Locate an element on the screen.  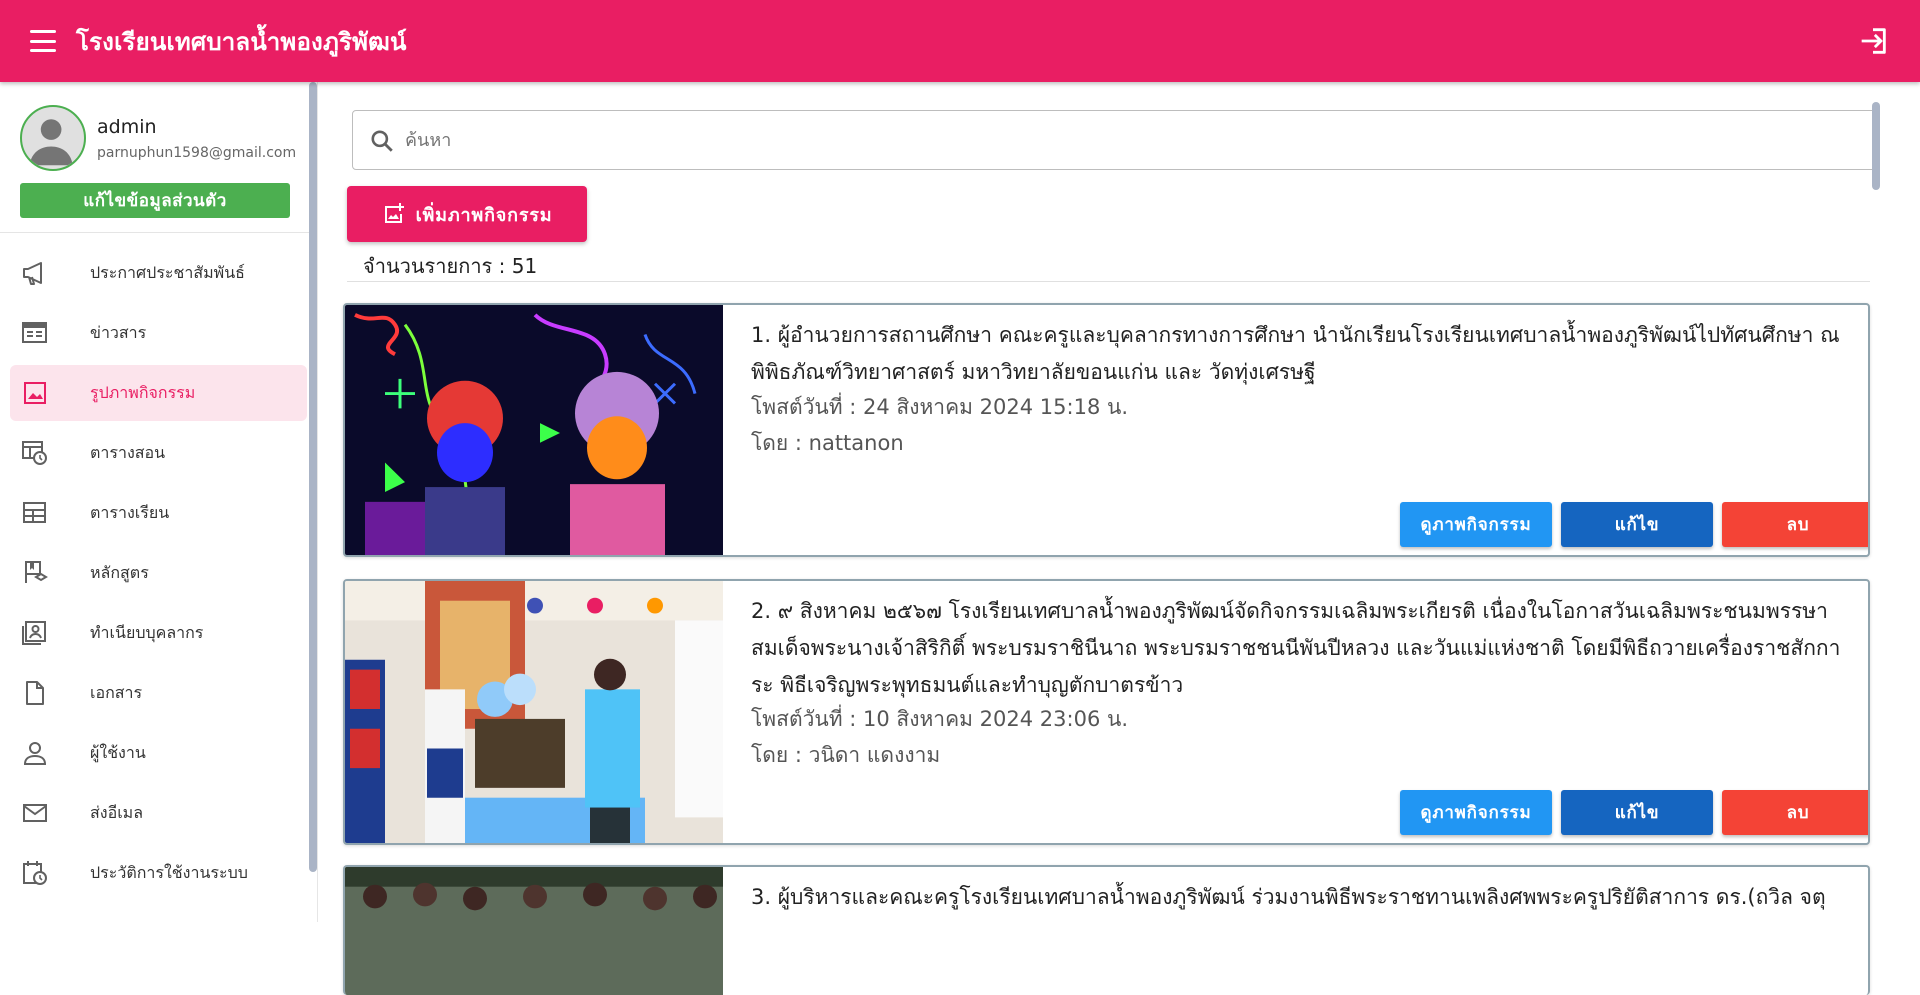
main-scrollbar is located at coordinates (1876, 146).